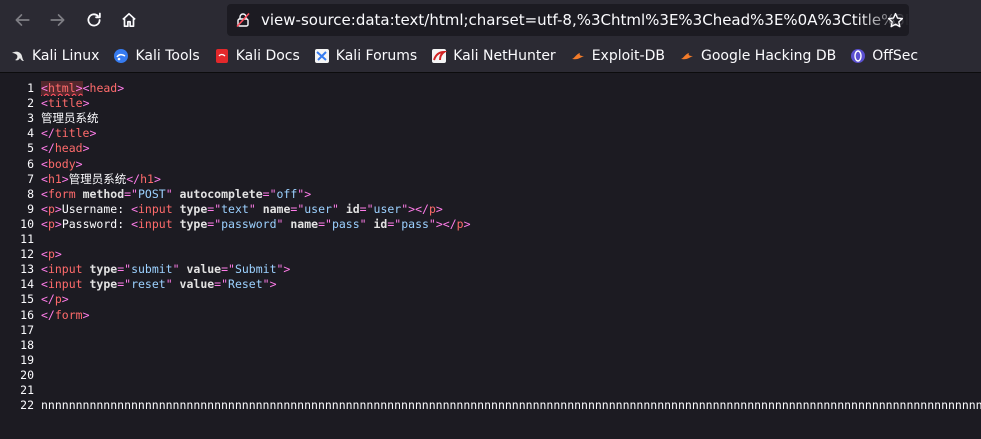 The image size is (981, 439). I want to click on line-code: <p>, so click(51, 254).